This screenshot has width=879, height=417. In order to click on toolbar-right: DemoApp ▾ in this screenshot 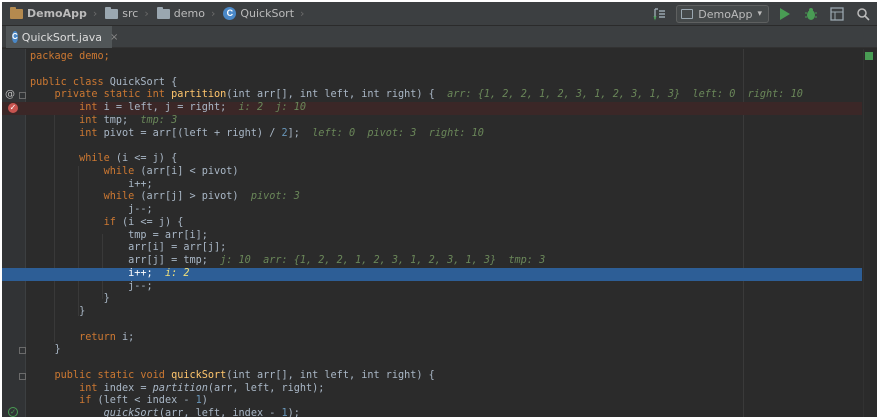, I will do `click(760, 14)`.